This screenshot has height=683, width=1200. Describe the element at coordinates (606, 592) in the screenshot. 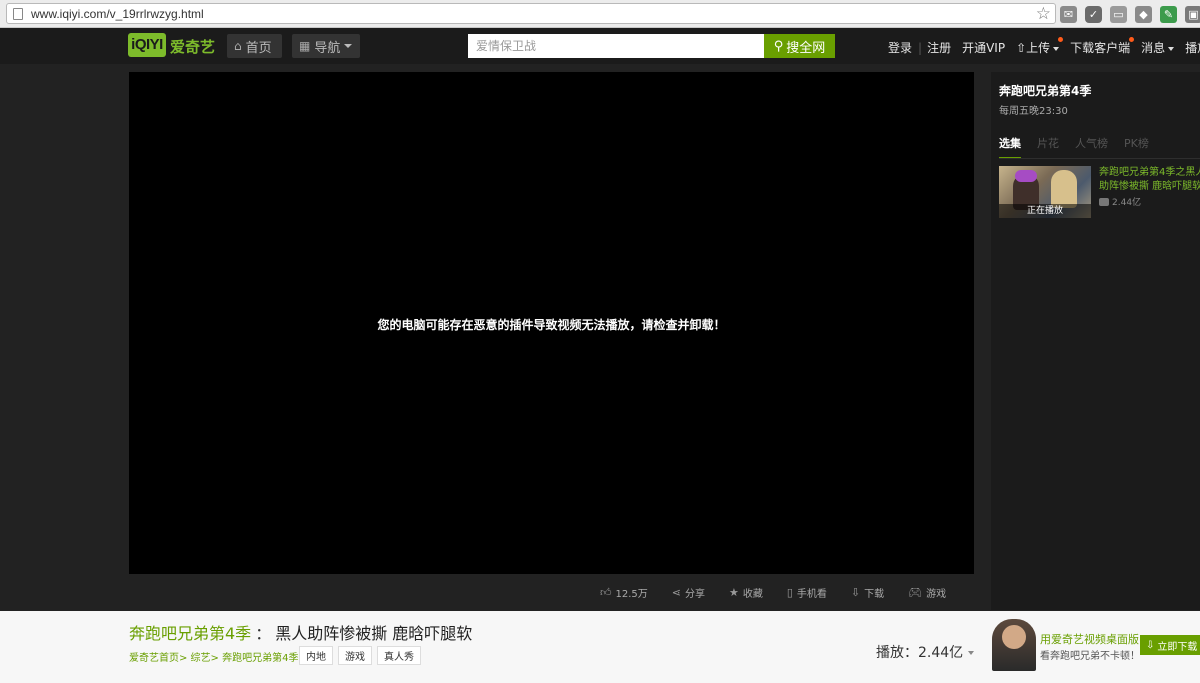

I see `thumbs-up-icon: 👍︎` at that location.